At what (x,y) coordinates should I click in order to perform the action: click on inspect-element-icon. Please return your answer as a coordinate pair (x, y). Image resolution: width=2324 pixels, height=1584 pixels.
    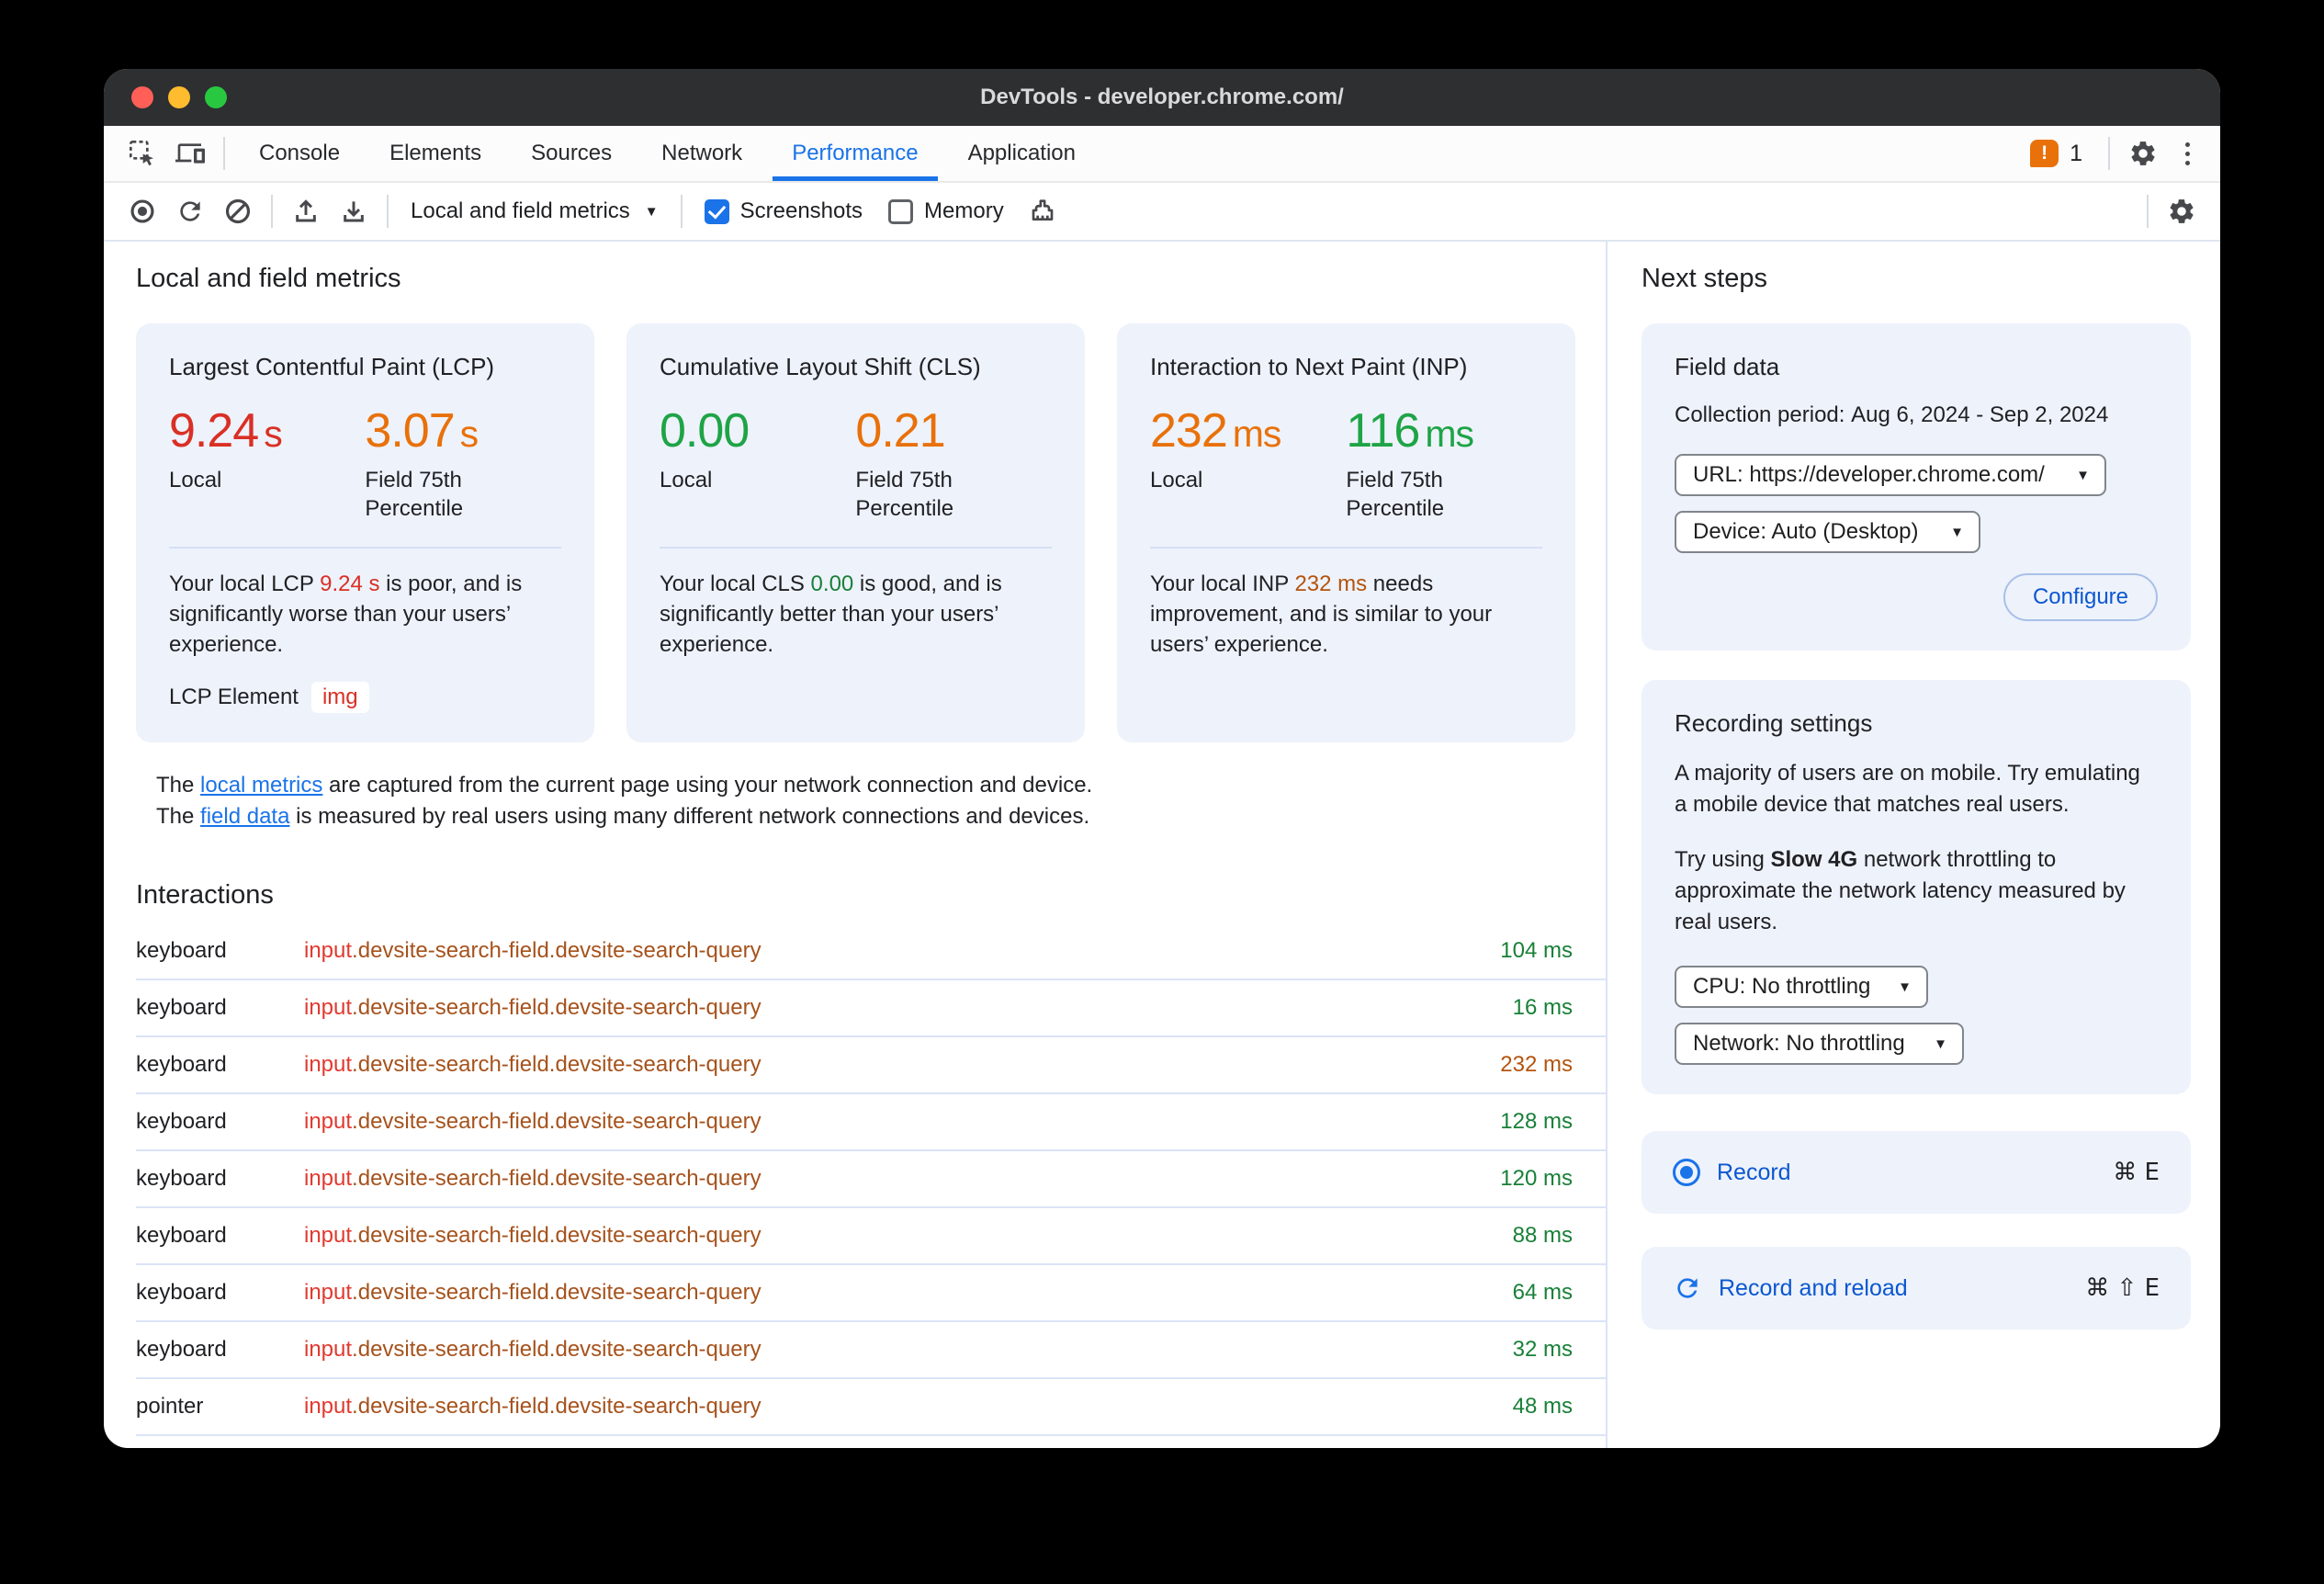
    Looking at the image, I should click on (142, 153).